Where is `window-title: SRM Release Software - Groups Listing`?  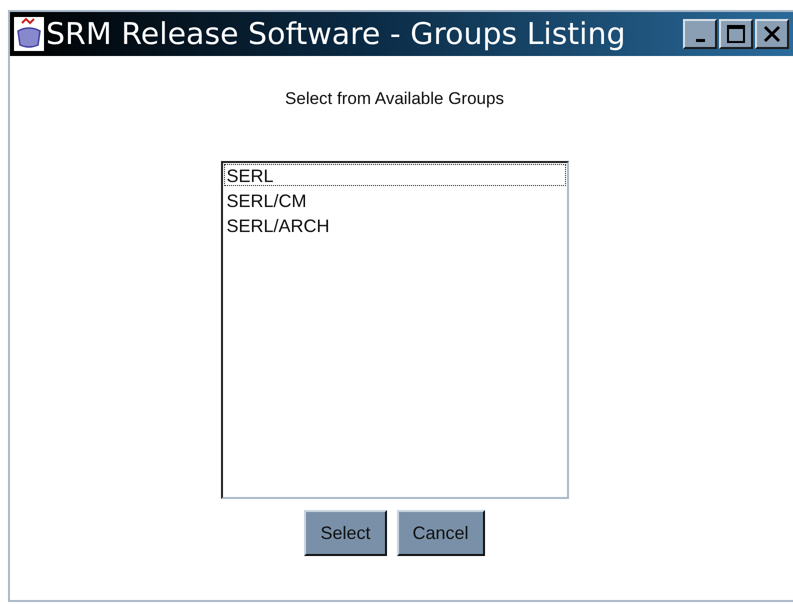
window-title: SRM Release Software - Groups Listing is located at coordinates (336, 34).